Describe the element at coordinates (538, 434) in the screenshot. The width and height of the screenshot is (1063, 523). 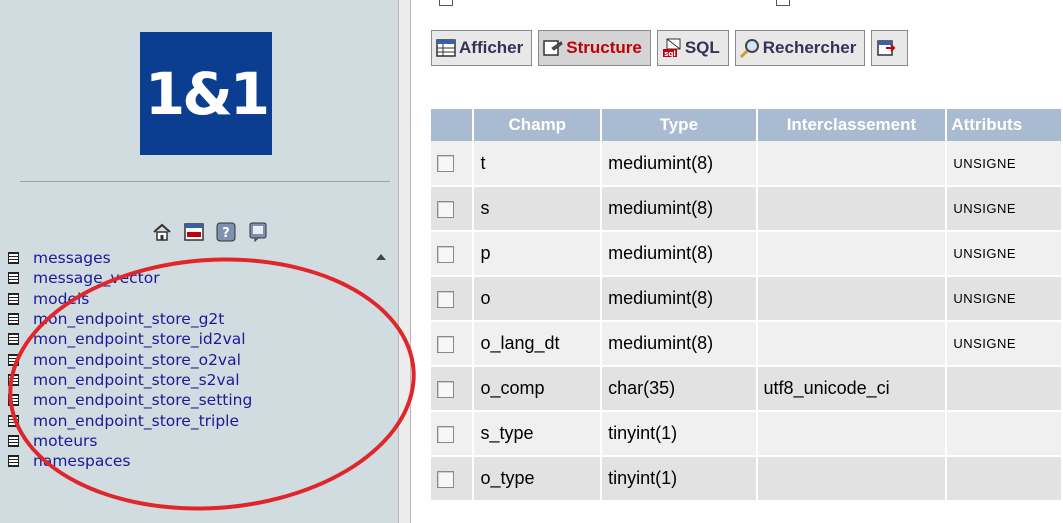
I see `field-name: s_type` at that location.